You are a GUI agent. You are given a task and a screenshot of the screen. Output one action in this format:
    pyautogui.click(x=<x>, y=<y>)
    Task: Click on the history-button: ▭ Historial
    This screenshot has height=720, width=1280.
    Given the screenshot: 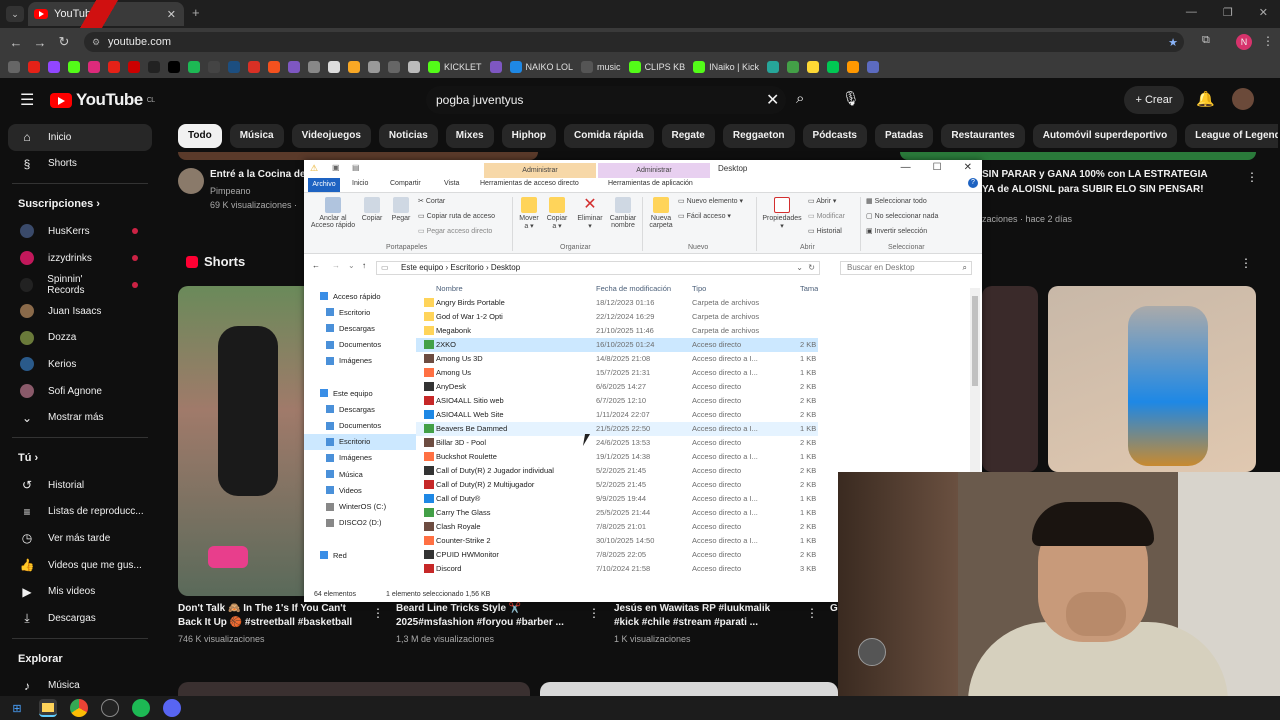 What is the action you would take?
    pyautogui.click(x=825, y=231)
    